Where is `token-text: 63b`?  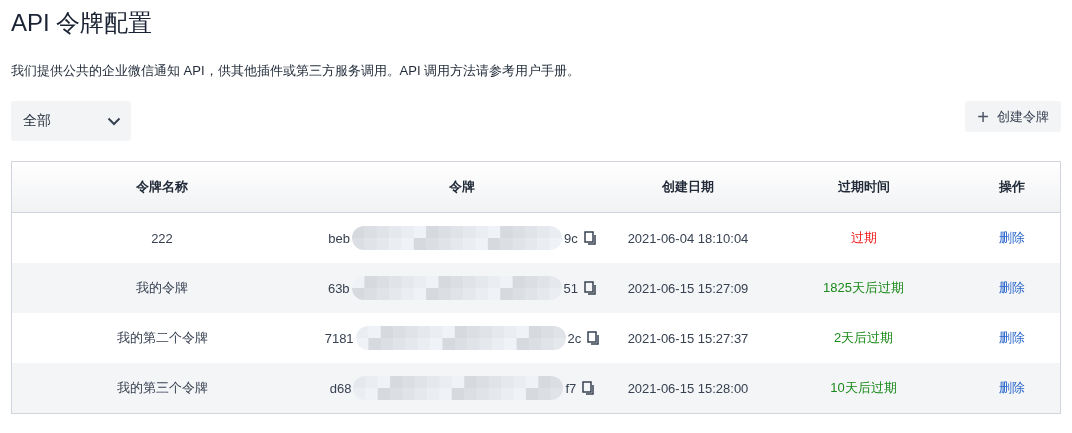
token-text: 63b is located at coordinates (338, 288).